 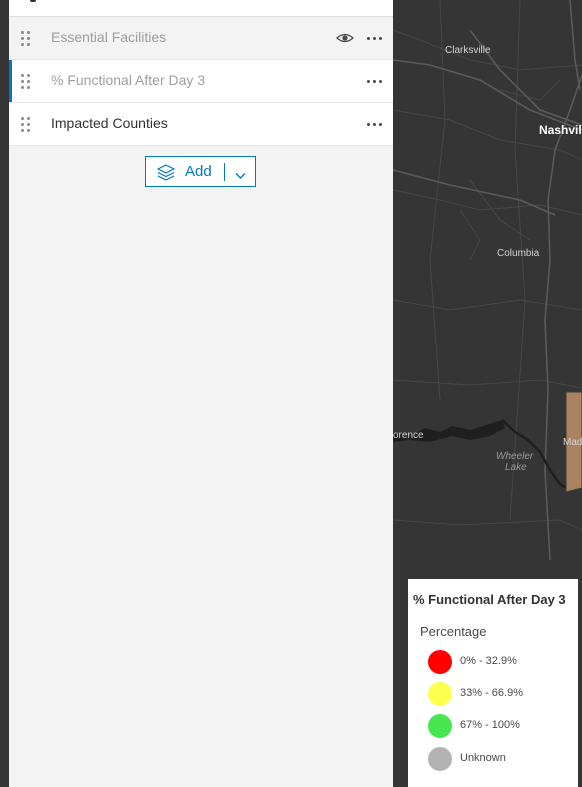 What do you see at coordinates (483, 758) in the screenshot?
I see `legend-item-label: Unknown` at bounding box center [483, 758].